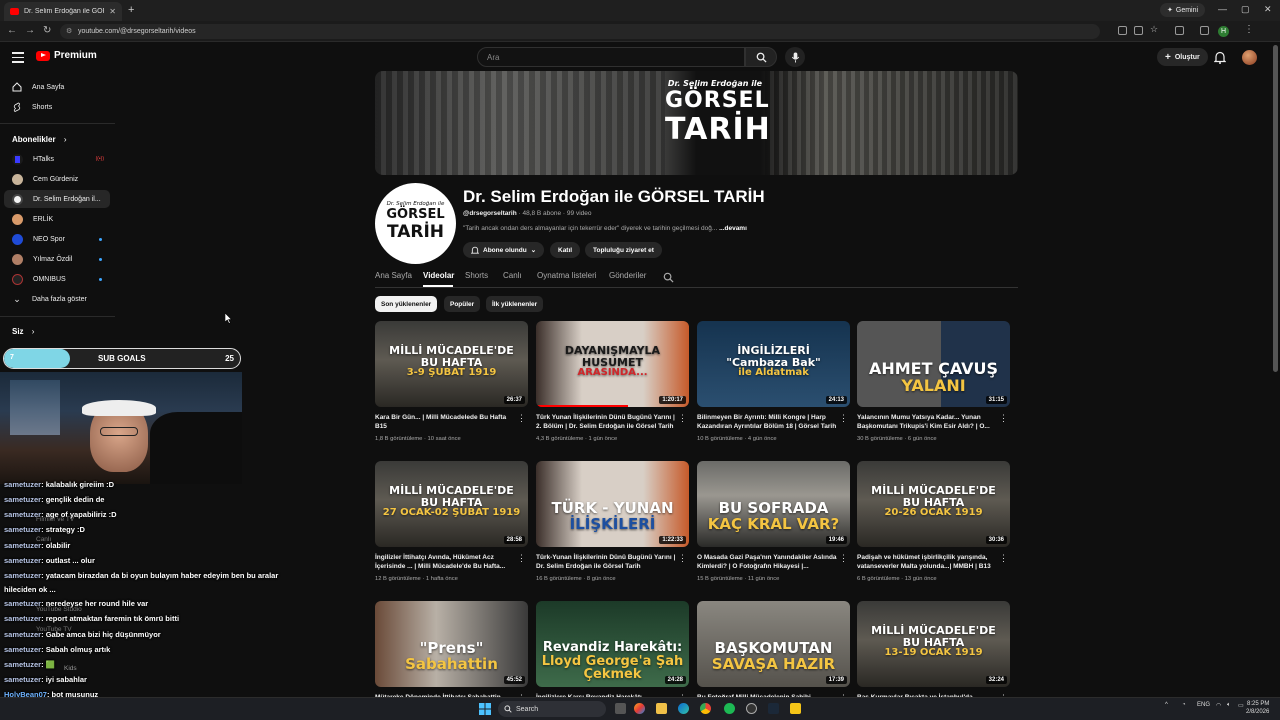 The image size is (1280, 720). What do you see at coordinates (1220, 57) in the screenshot?
I see `notifications-bell-icon` at bounding box center [1220, 57].